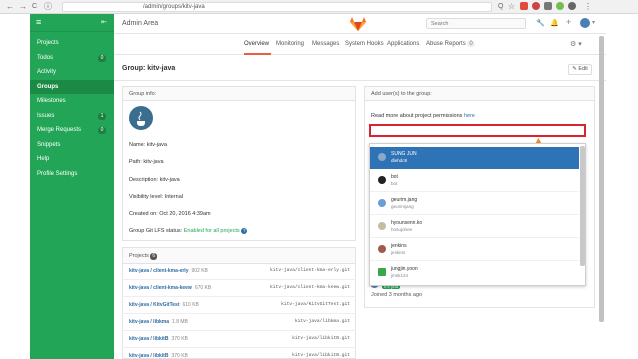 The width and height of the screenshot is (638, 359). What do you see at coordinates (404, 269) in the screenshot?
I see `user-display-name: jungjin.yoon` at bounding box center [404, 269].